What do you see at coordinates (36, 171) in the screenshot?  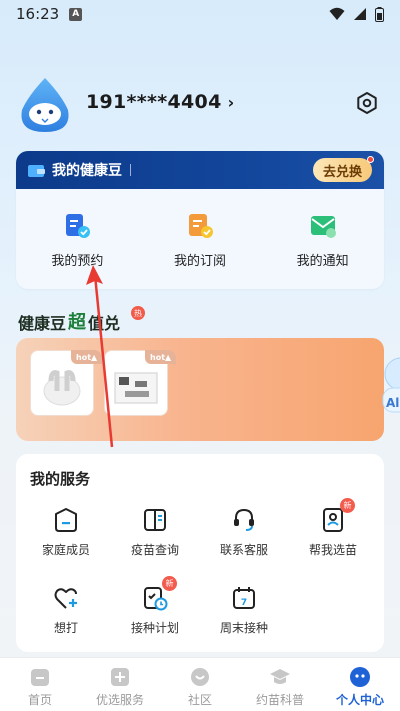 I see `wallet-icon` at bounding box center [36, 171].